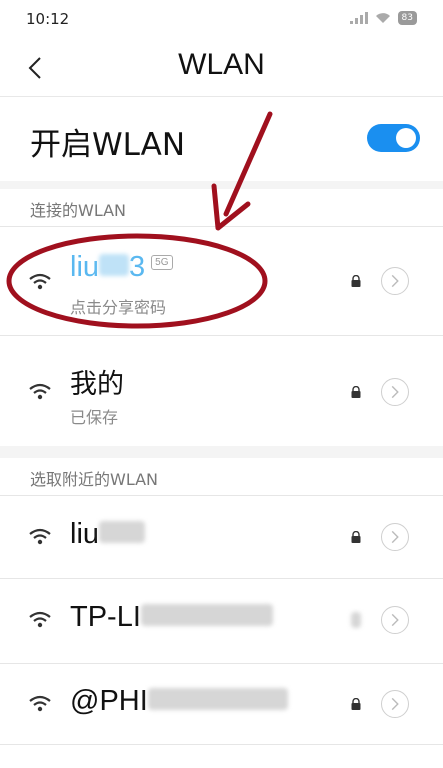  I want to click on status-time: 10:12, so click(48, 19).